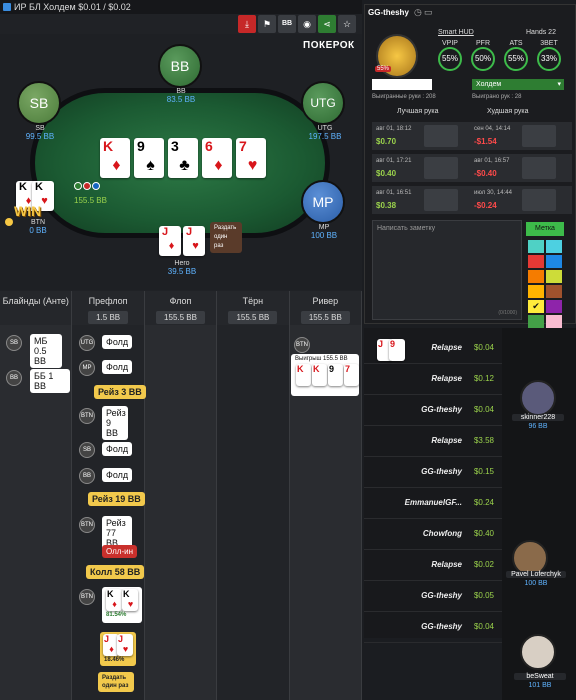 Image resolution: width=576 pixels, height=700 pixels. What do you see at coordinates (182, 263) in the screenshot?
I see `seat-name: Hero` at bounding box center [182, 263].